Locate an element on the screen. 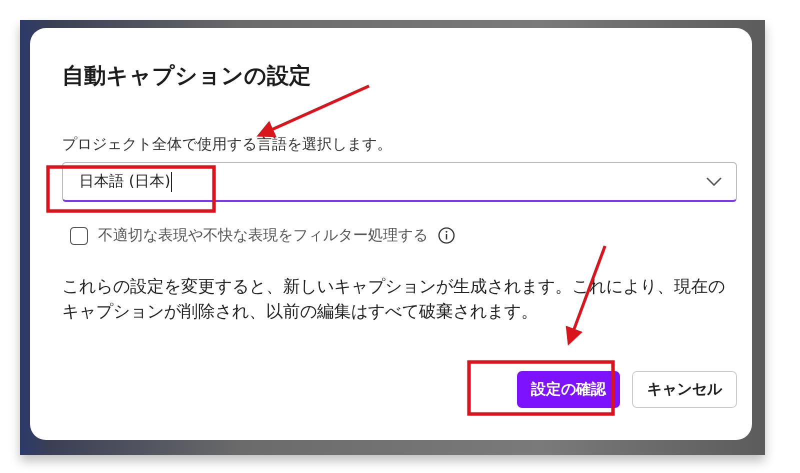  cancel-button: キャンセル is located at coordinates (684, 389).